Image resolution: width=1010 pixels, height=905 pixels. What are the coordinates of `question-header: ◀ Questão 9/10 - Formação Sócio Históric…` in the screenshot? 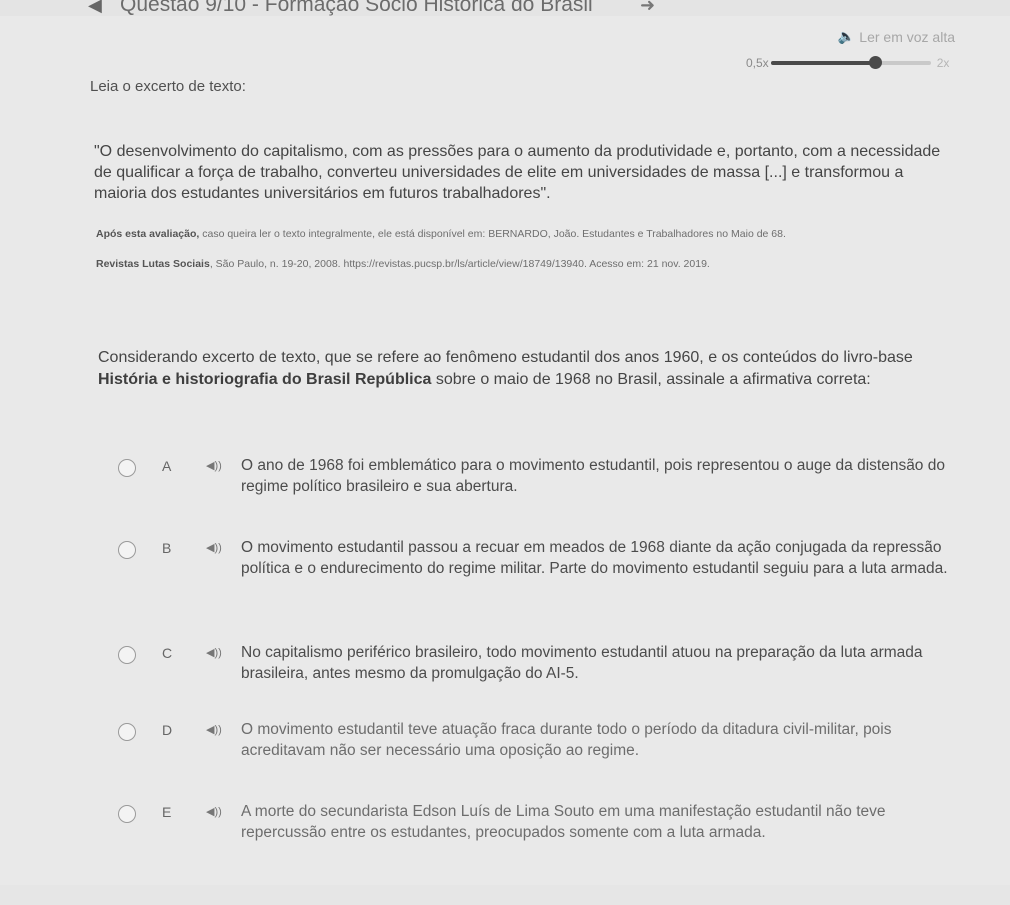 It's located at (505, 8).